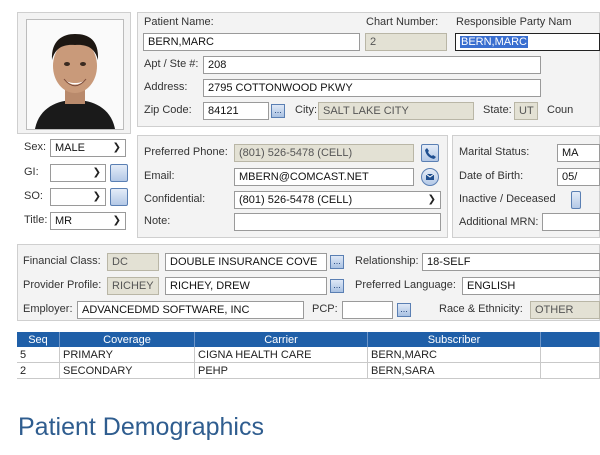 The width and height of the screenshot is (600, 455). I want to click on note-field, so click(337, 222).